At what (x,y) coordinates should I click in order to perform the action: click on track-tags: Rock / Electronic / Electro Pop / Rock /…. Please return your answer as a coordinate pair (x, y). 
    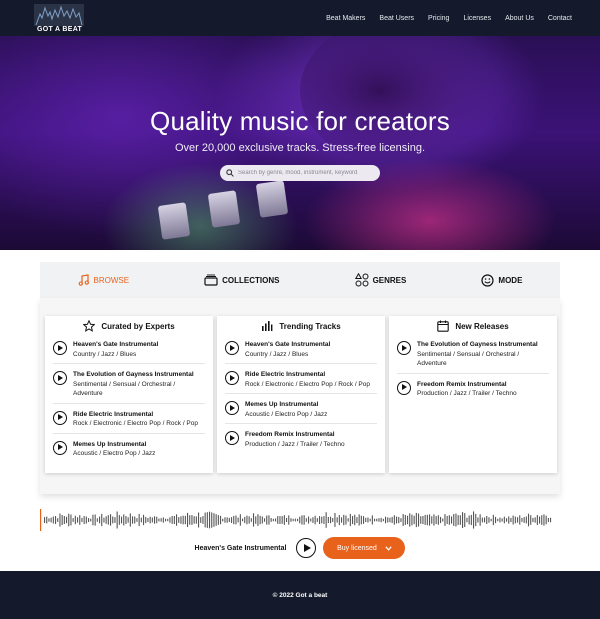
    Looking at the image, I should click on (307, 384).